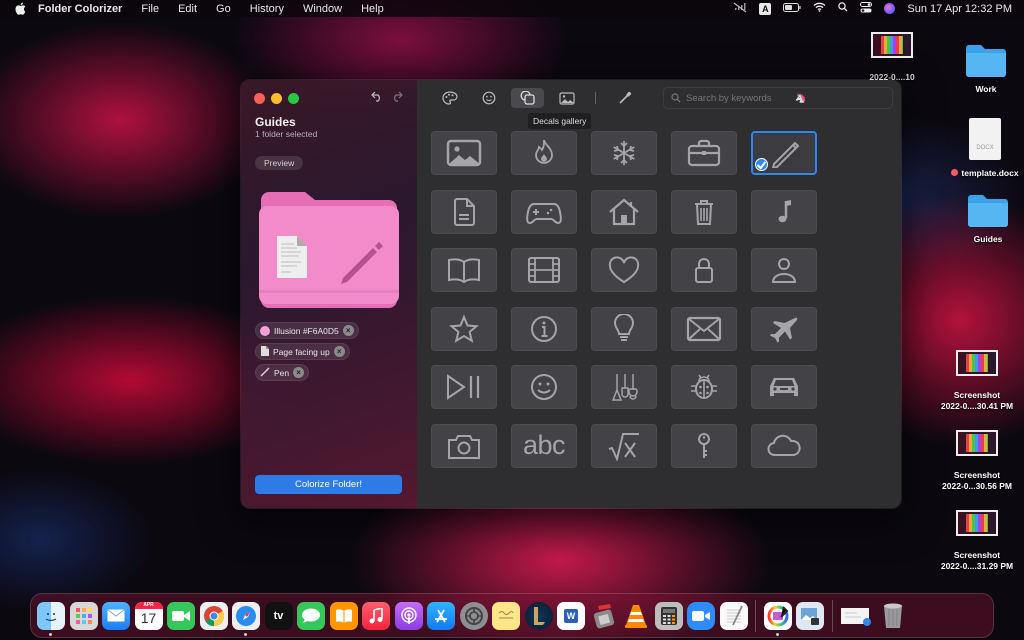  I want to click on close-window-button, so click(259, 98).